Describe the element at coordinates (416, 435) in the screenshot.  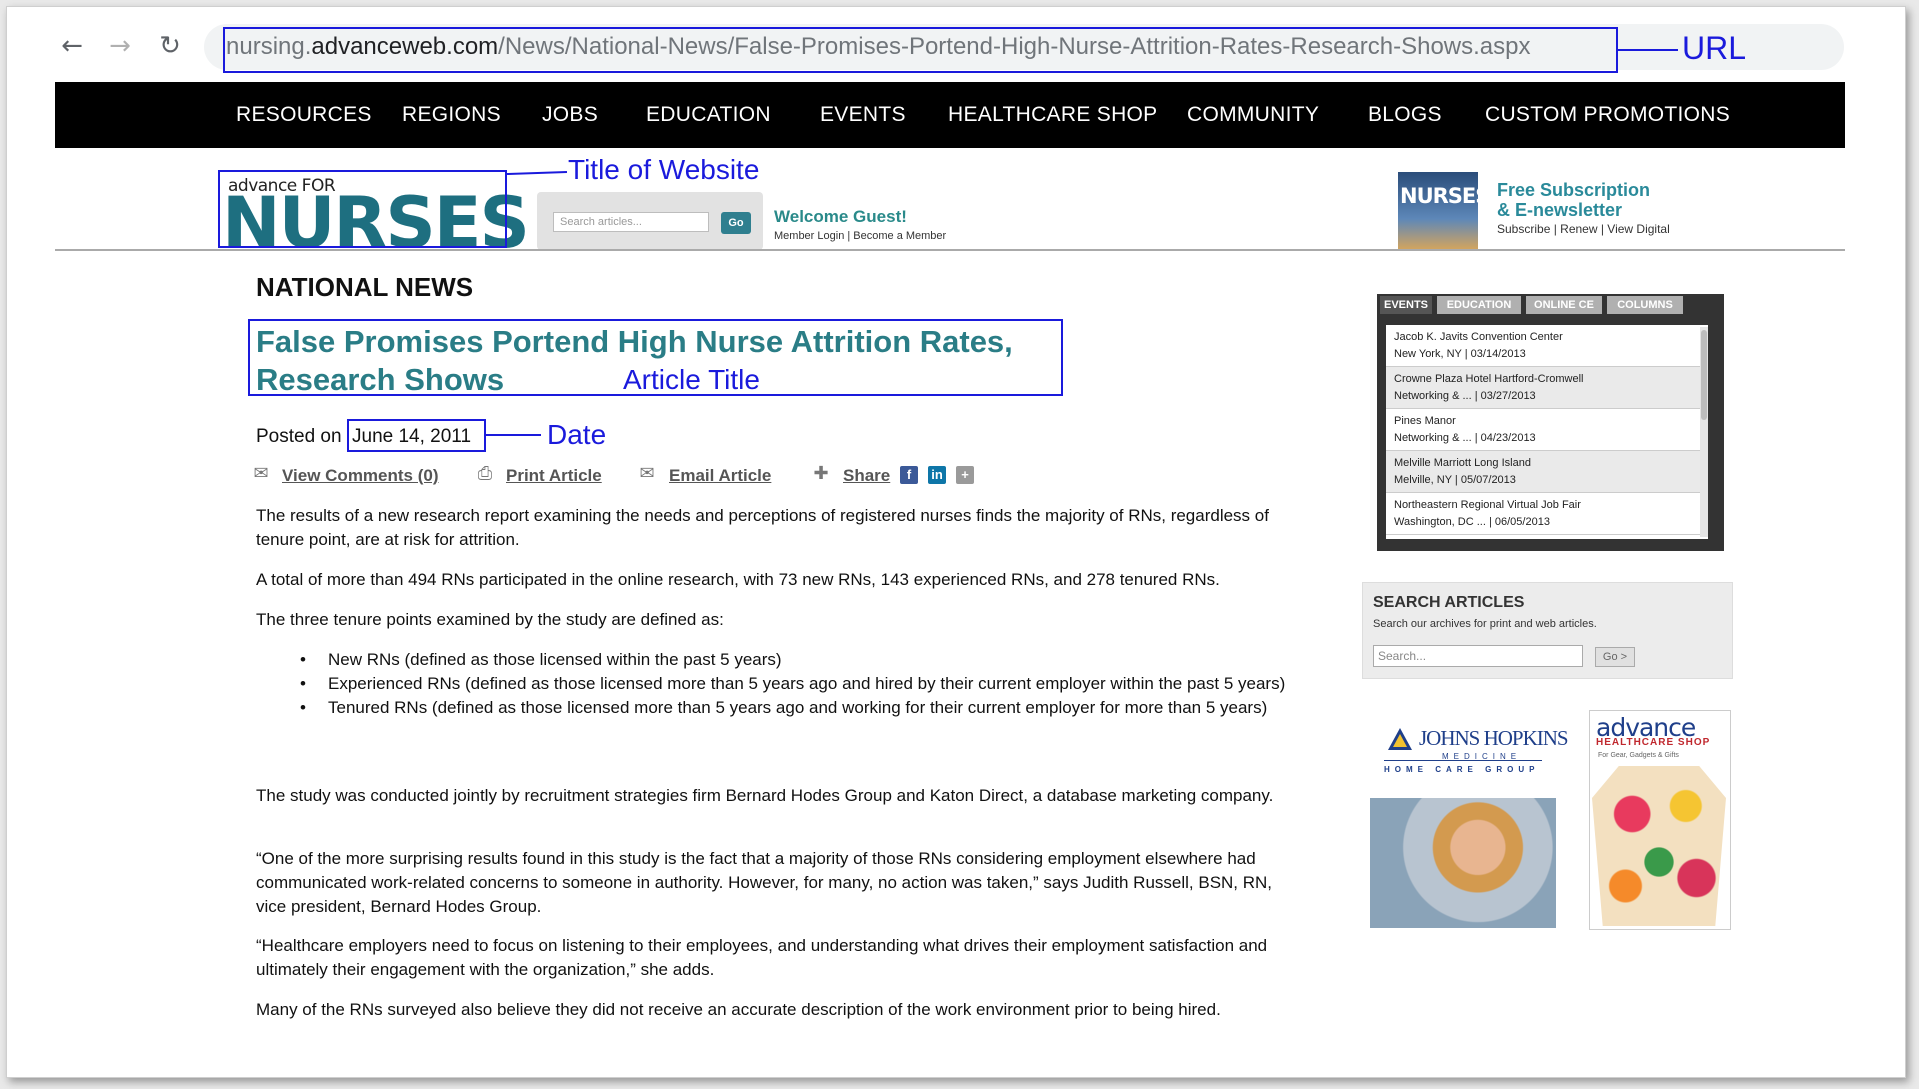
I see `date-annotation-box` at that location.